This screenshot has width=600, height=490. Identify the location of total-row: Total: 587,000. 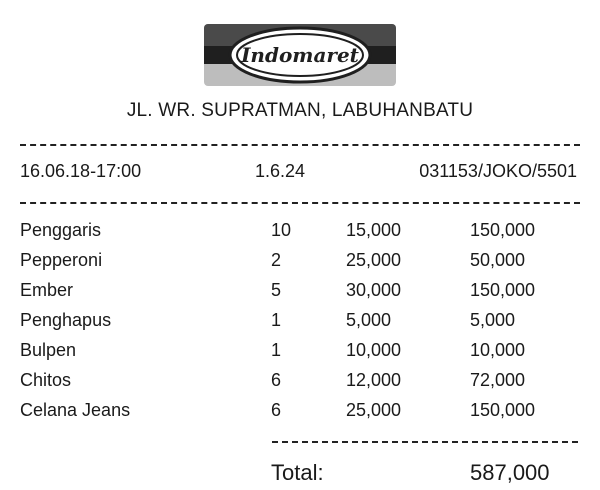
(300, 475).